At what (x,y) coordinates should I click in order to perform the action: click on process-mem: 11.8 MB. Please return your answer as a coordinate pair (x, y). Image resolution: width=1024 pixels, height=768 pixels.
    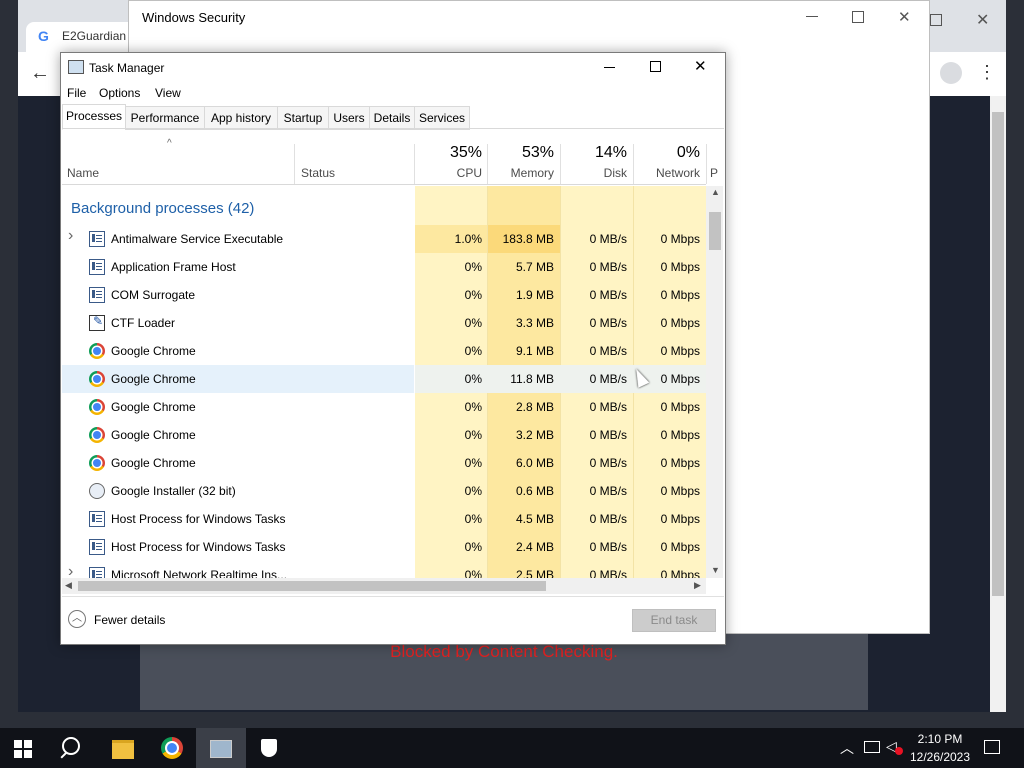
    Looking at the image, I should click on (532, 379).